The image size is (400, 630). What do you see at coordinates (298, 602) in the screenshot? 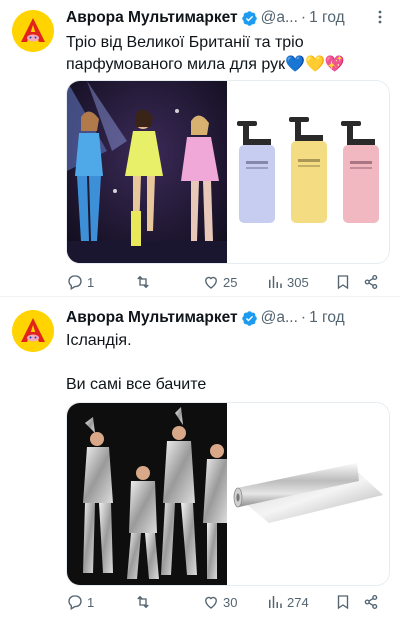
I see `views-count: 274` at bounding box center [298, 602].